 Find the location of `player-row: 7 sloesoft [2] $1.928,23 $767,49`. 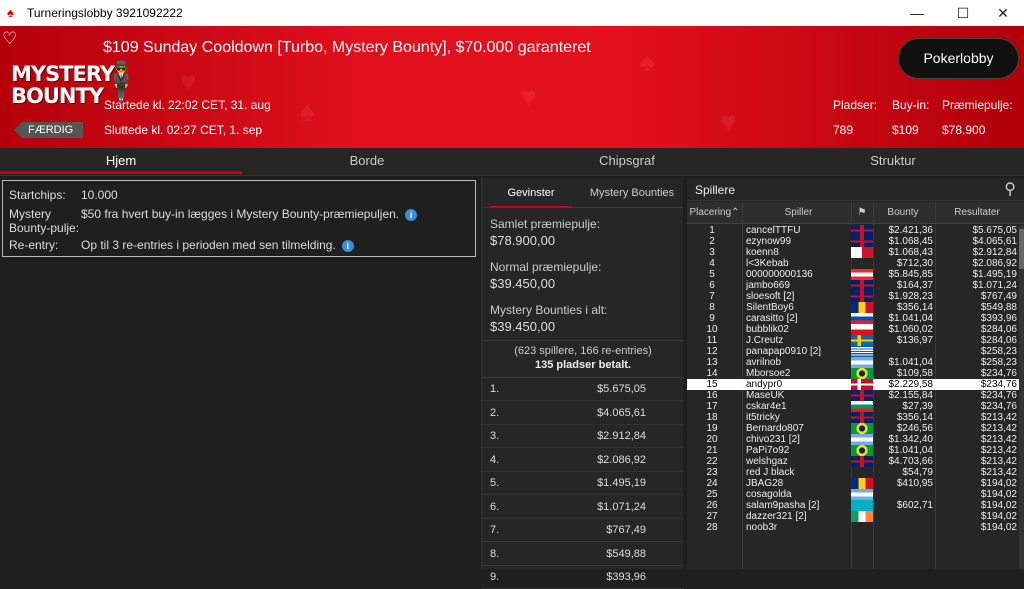

player-row: 7 sloesoft [2] $1.928,23 $767,49 is located at coordinates (855, 296).